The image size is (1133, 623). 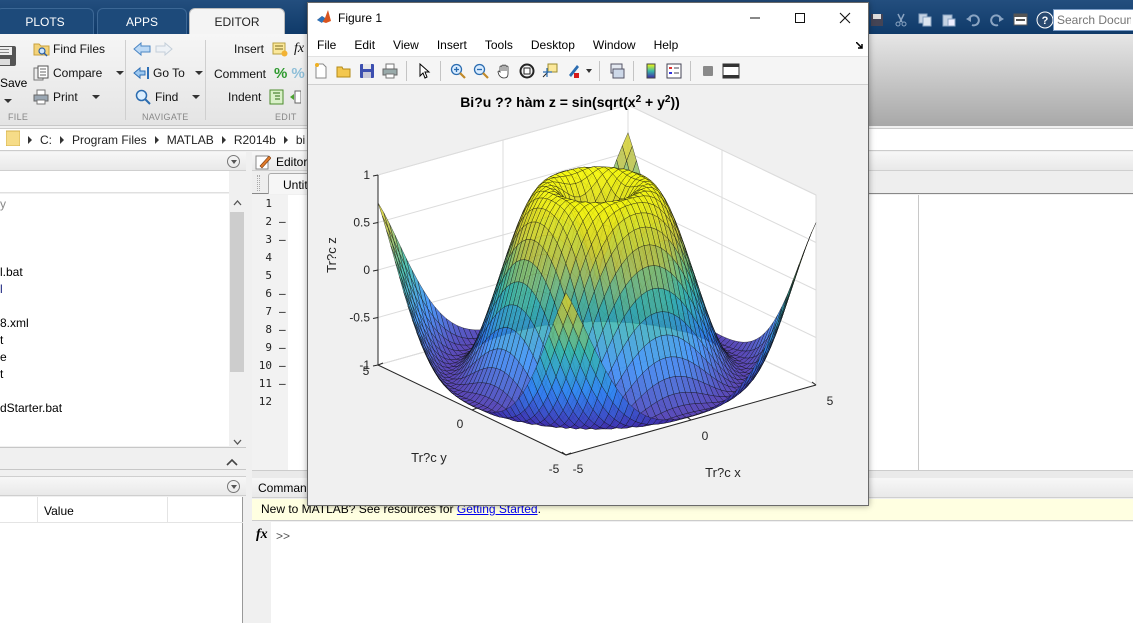 I want to click on forward-arrow-icon, so click(x=164, y=50).